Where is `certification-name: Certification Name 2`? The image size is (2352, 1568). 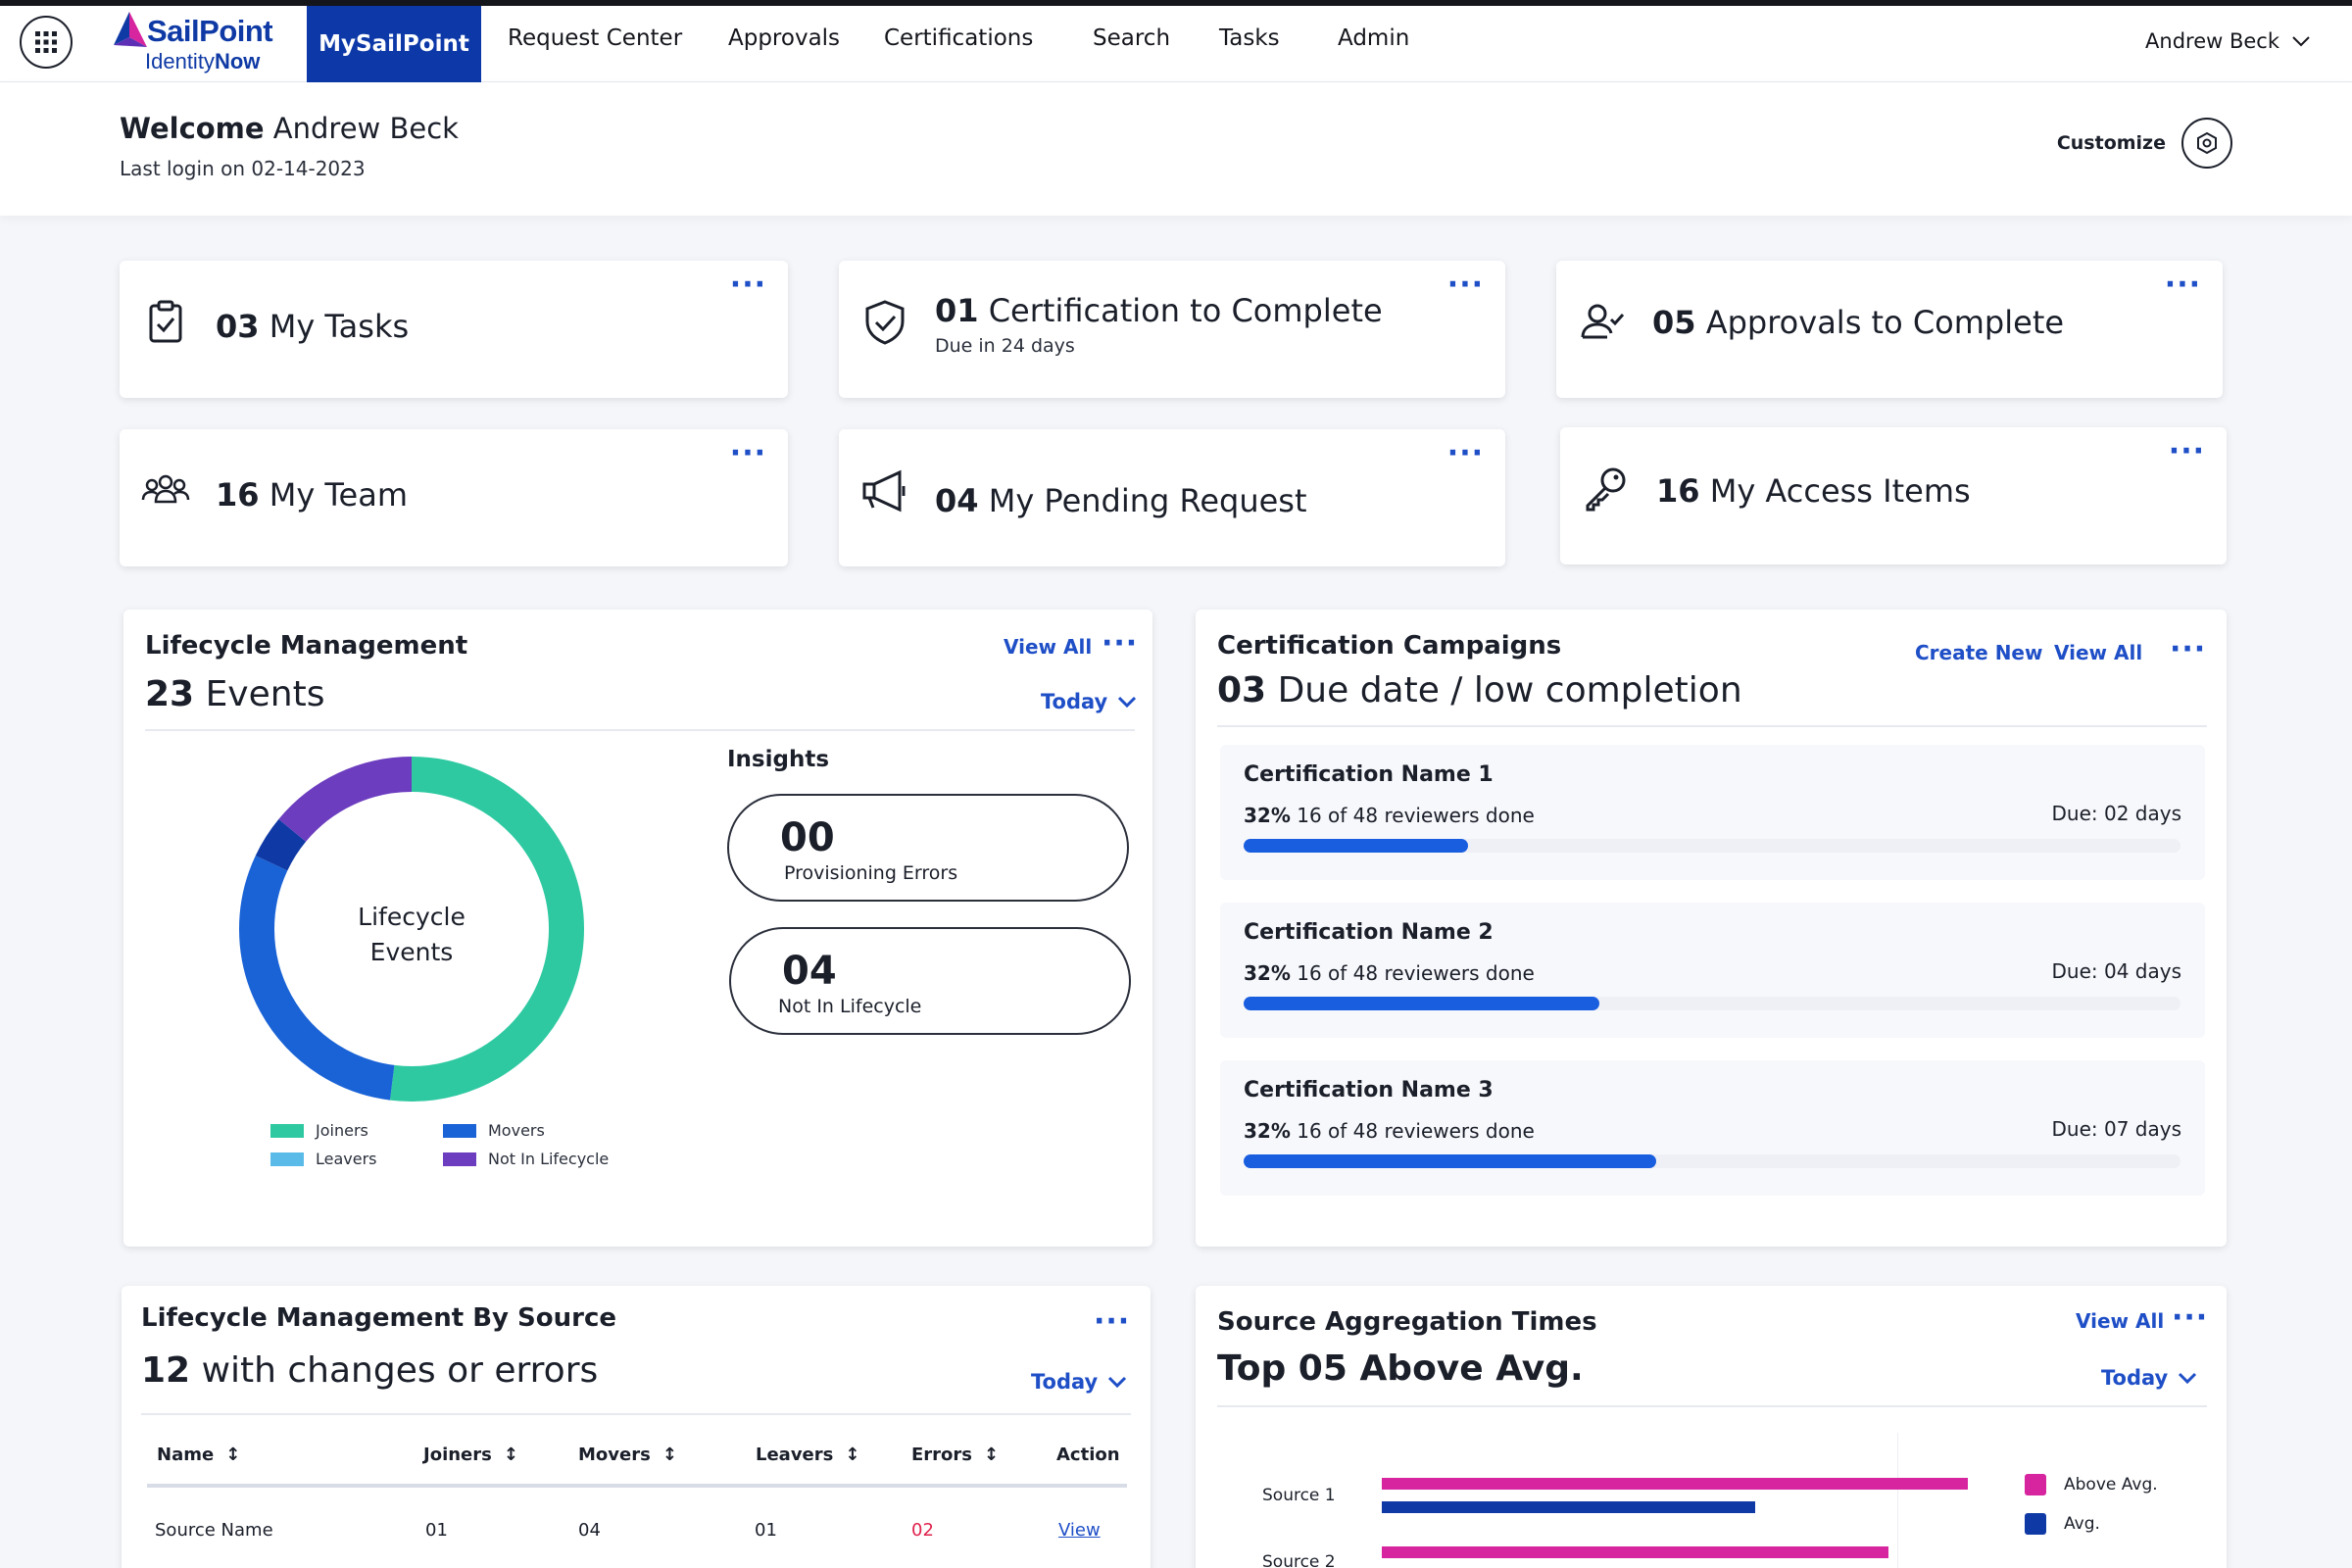
certification-name: Certification Name 2 is located at coordinates (1369, 932).